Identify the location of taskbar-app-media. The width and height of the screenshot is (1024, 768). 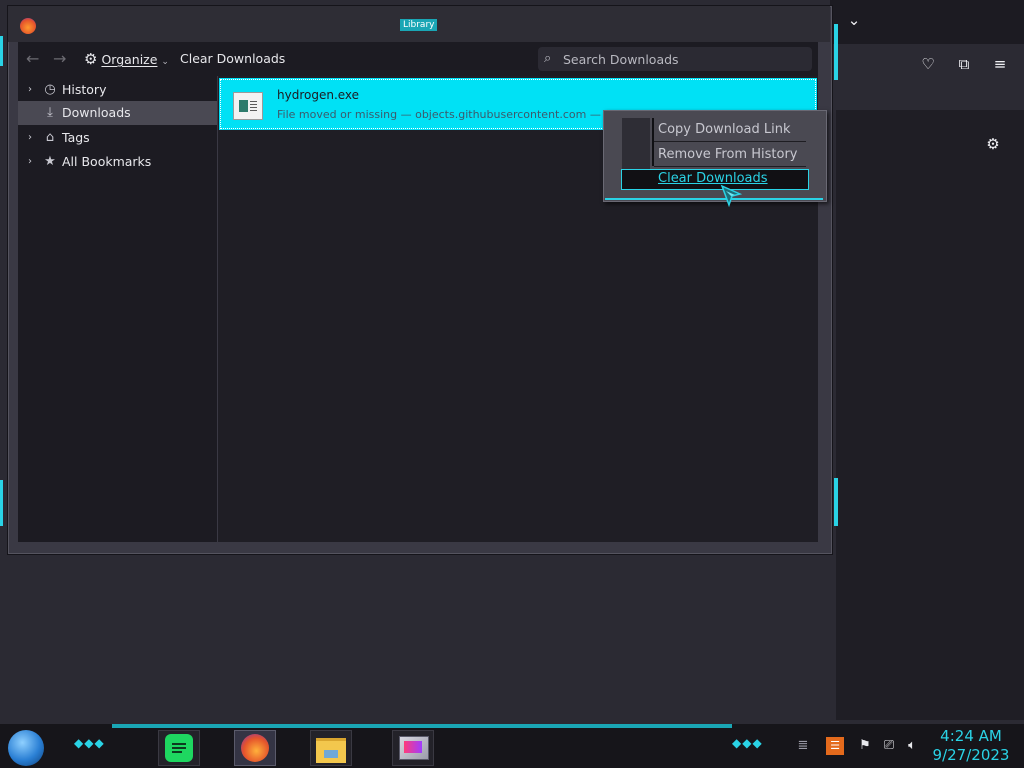
(413, 748).